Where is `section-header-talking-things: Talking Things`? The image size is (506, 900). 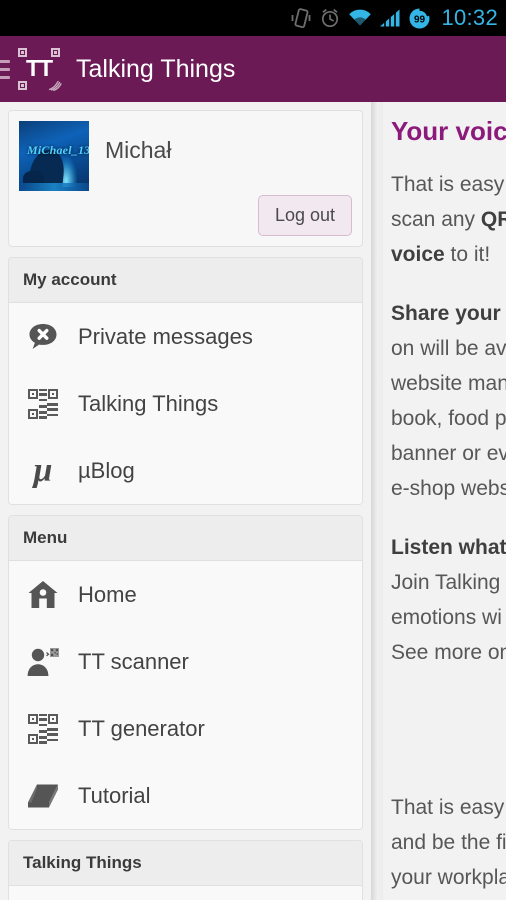
section-header-talking-things: Talking Things is located at coordinates (185, 863).